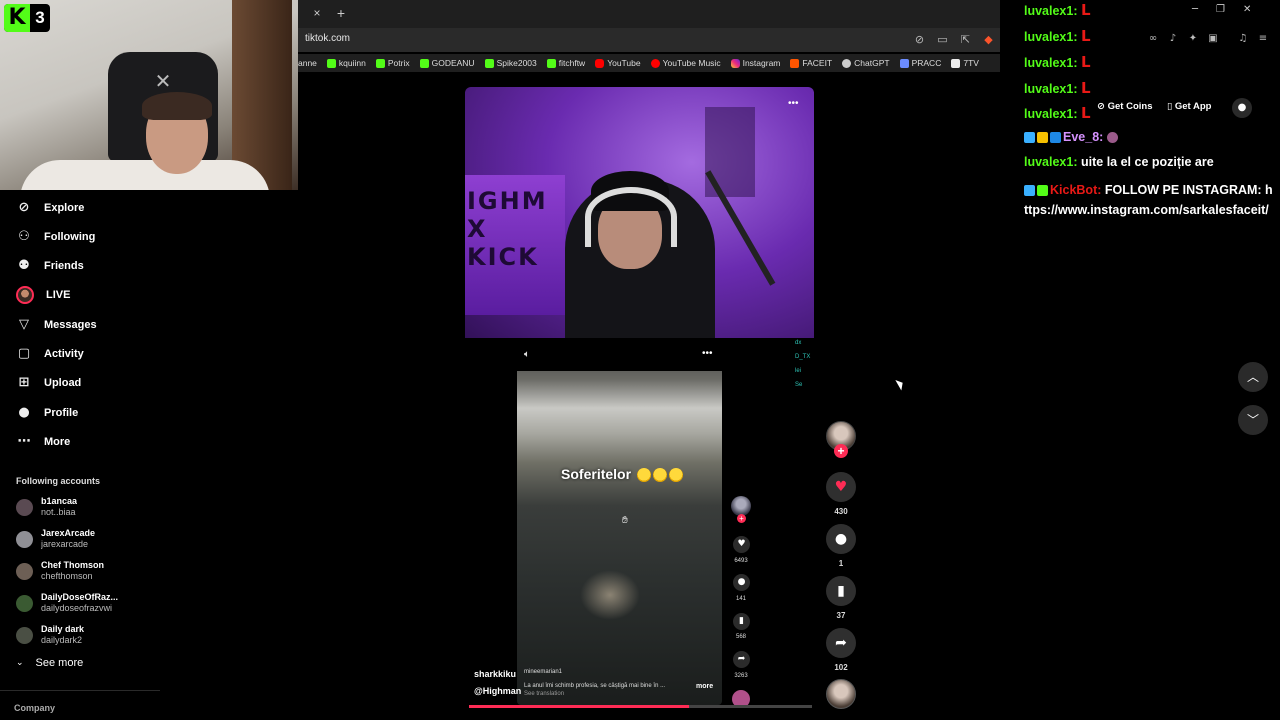  I want to click on inner-bookmark-icon: ▮, so click(741, 621).